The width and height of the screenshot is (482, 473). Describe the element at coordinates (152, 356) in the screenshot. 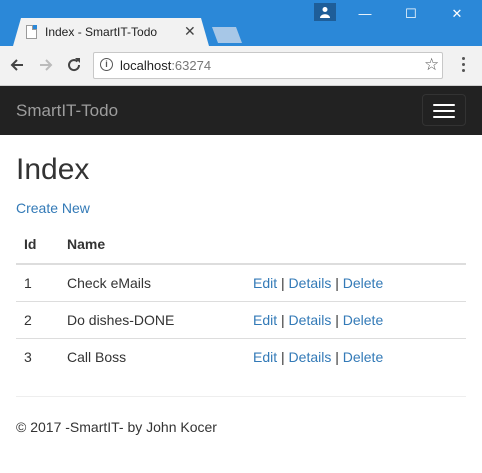

I see `row-name: Call Boss` at that location.